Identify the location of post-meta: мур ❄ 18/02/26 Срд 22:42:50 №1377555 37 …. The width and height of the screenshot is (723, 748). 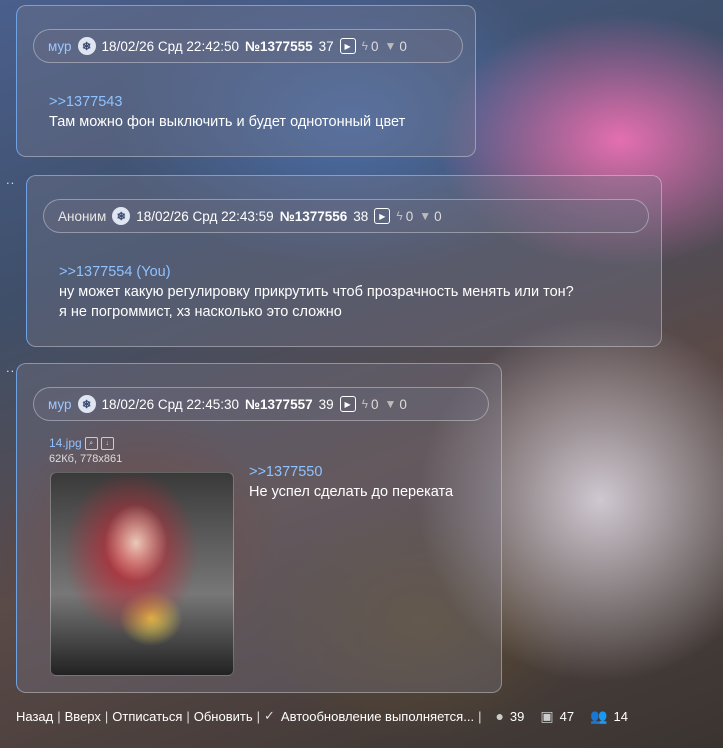
(248, 46).